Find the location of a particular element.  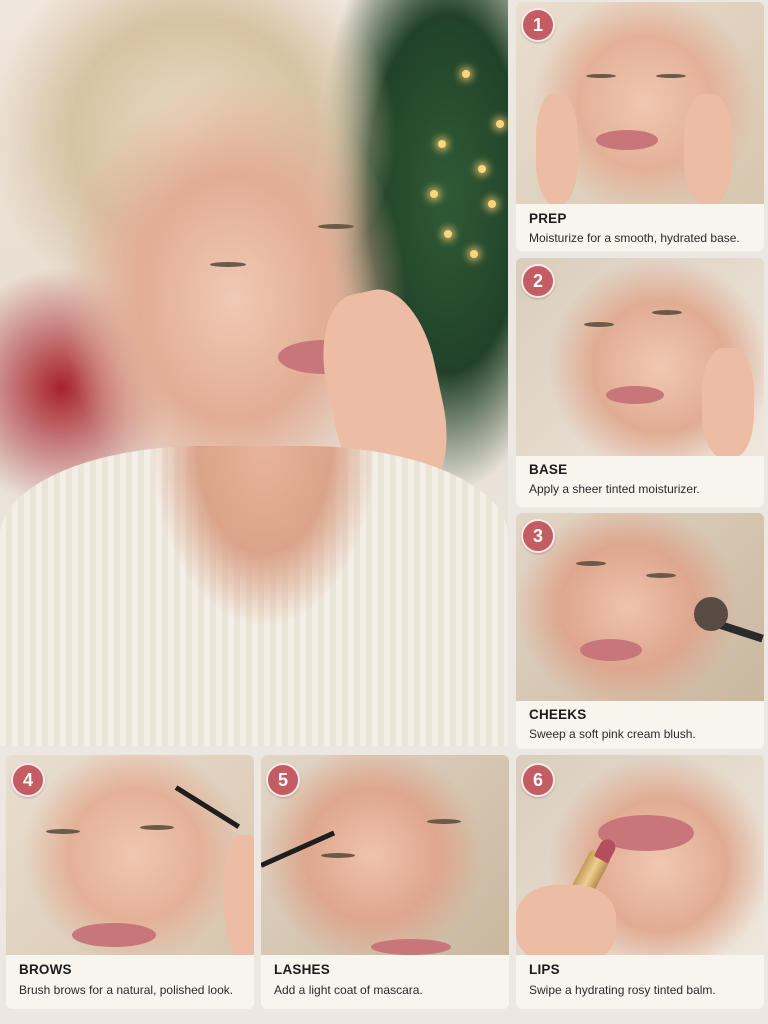

step-caption: LIPS Swipe a hydrating rosy tinted balm. is located at coordinates (640, 982).